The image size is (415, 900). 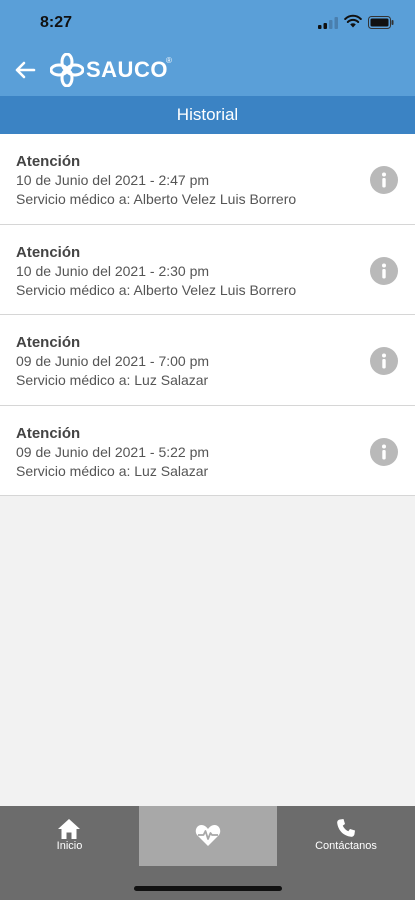 I want to click on back-arrow-icon, so click(x=25, y=70).